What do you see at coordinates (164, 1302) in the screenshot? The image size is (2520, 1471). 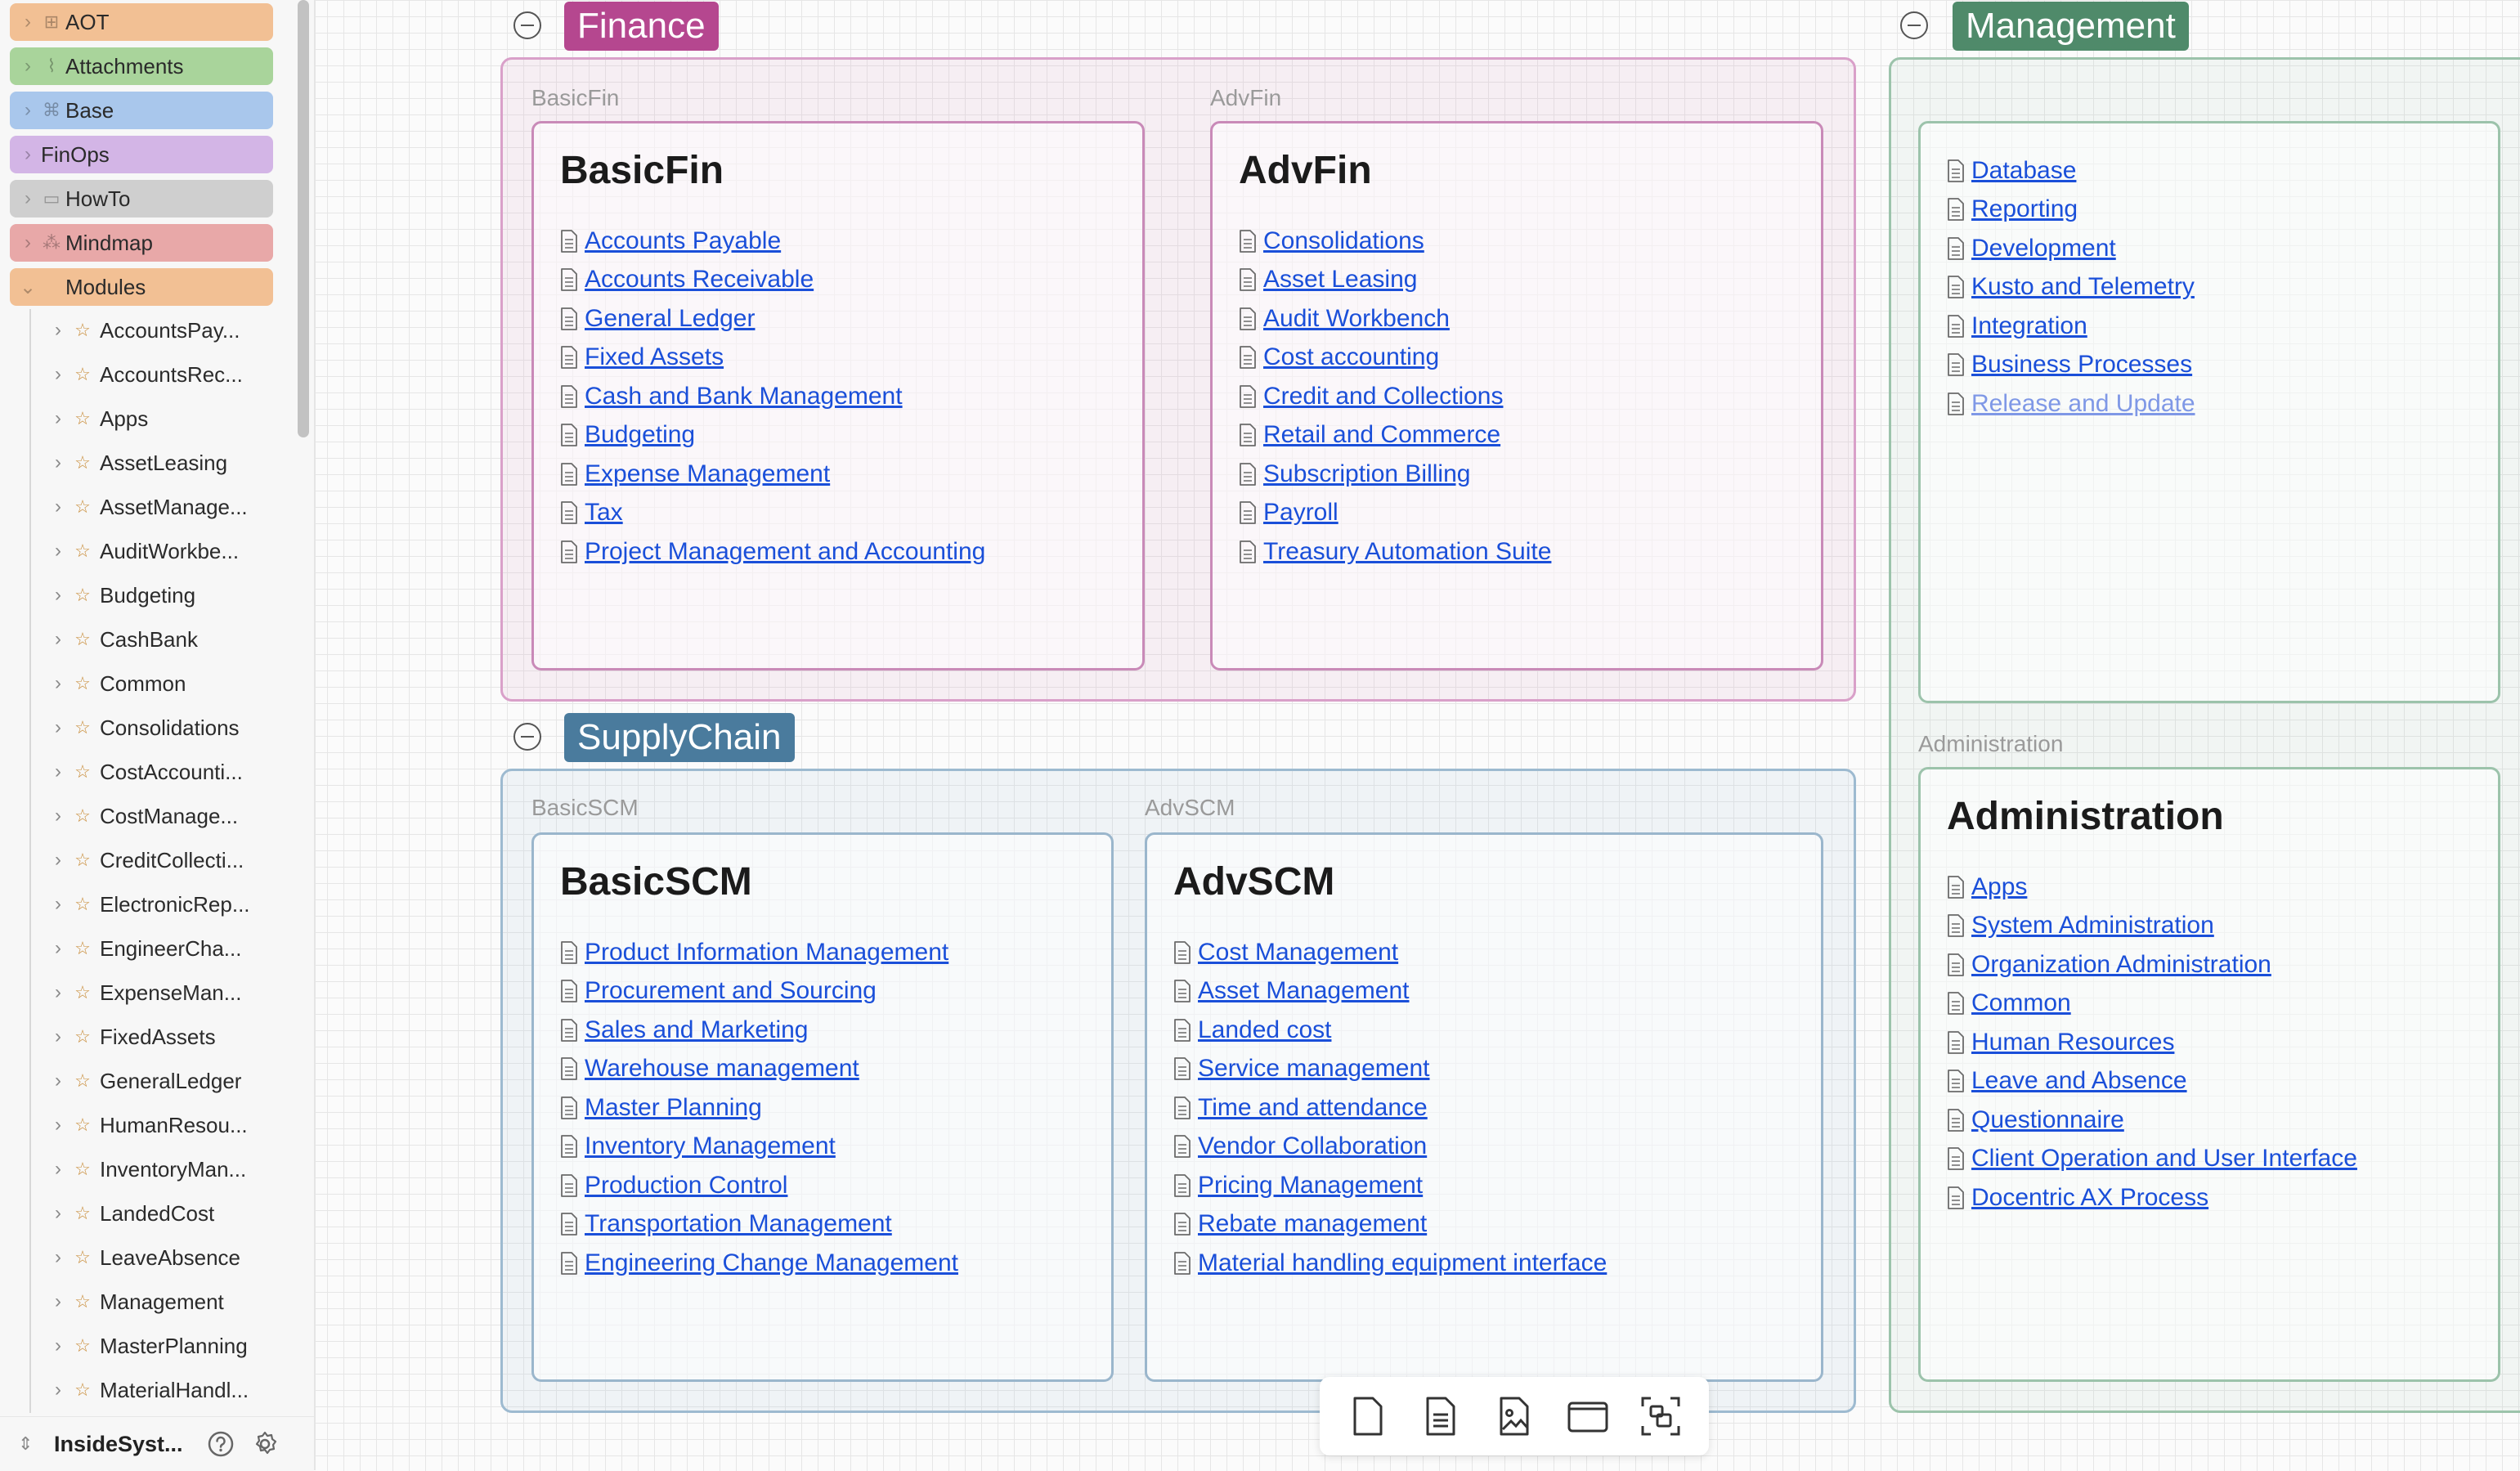 I see `module-item: › ☆ Management` at bounding box center [164, 1302].